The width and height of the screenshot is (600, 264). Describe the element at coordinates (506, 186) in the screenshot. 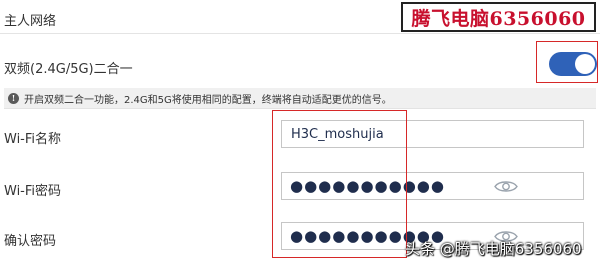

I see `eye-icon` at that location.